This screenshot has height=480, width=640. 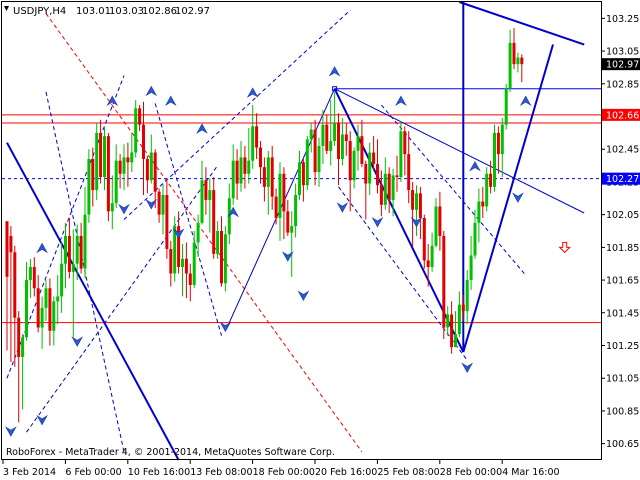 What do you see at coordinates (471, 472) in the screenshot?
I see `x-tick-label: 28 Feb 00:00` at bounding box center [471, 472].